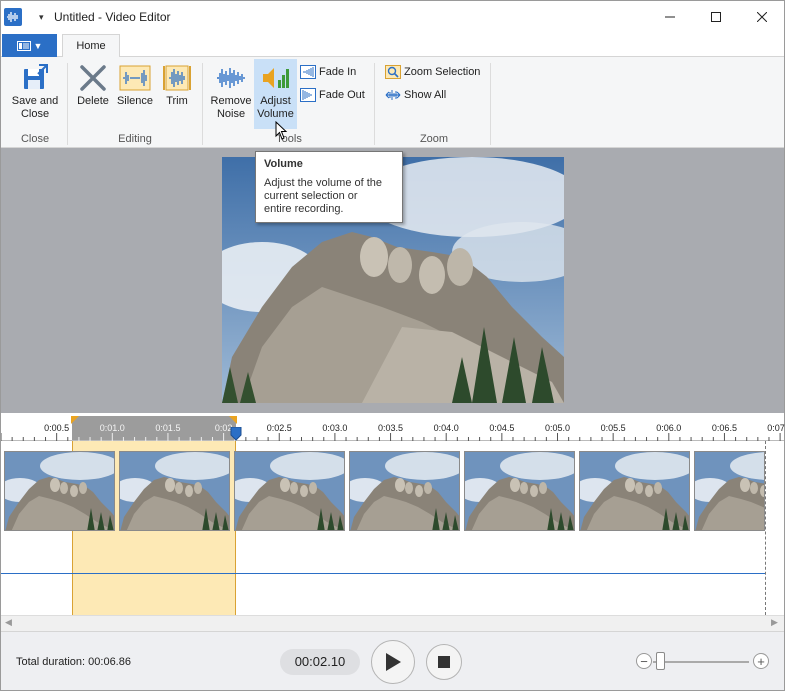 The height and width of the screenshot is (691, 785). Describe the element at coordinates (335, 428) in the screenshot. I see `tick-label: 0:03.0` at that location.